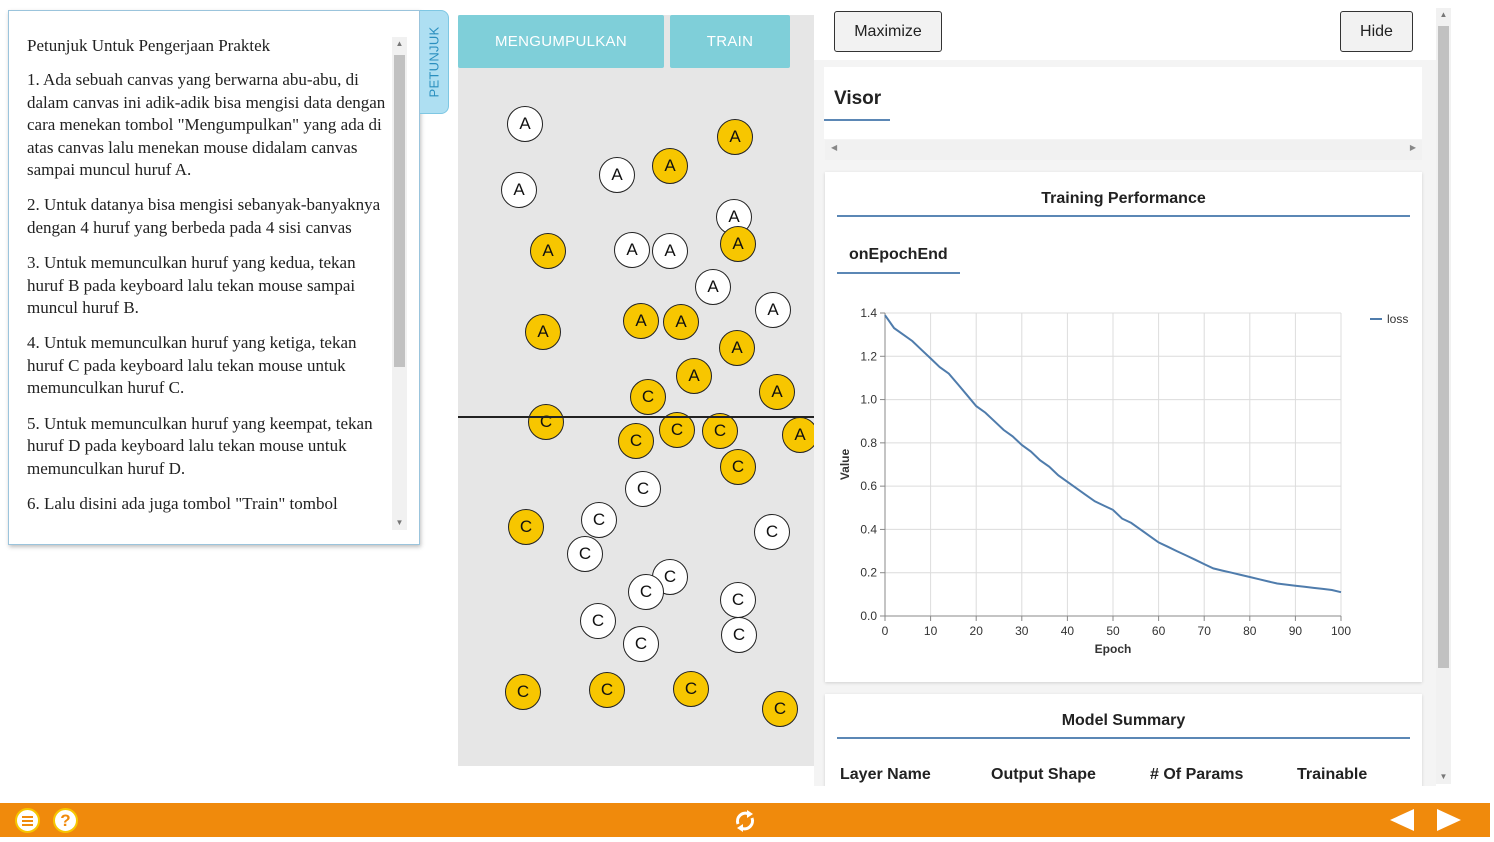  What do you see at coordinates (845, 465) in the screenshot?
I see `y-axis-label: Value` at bounding box center [845, 465].